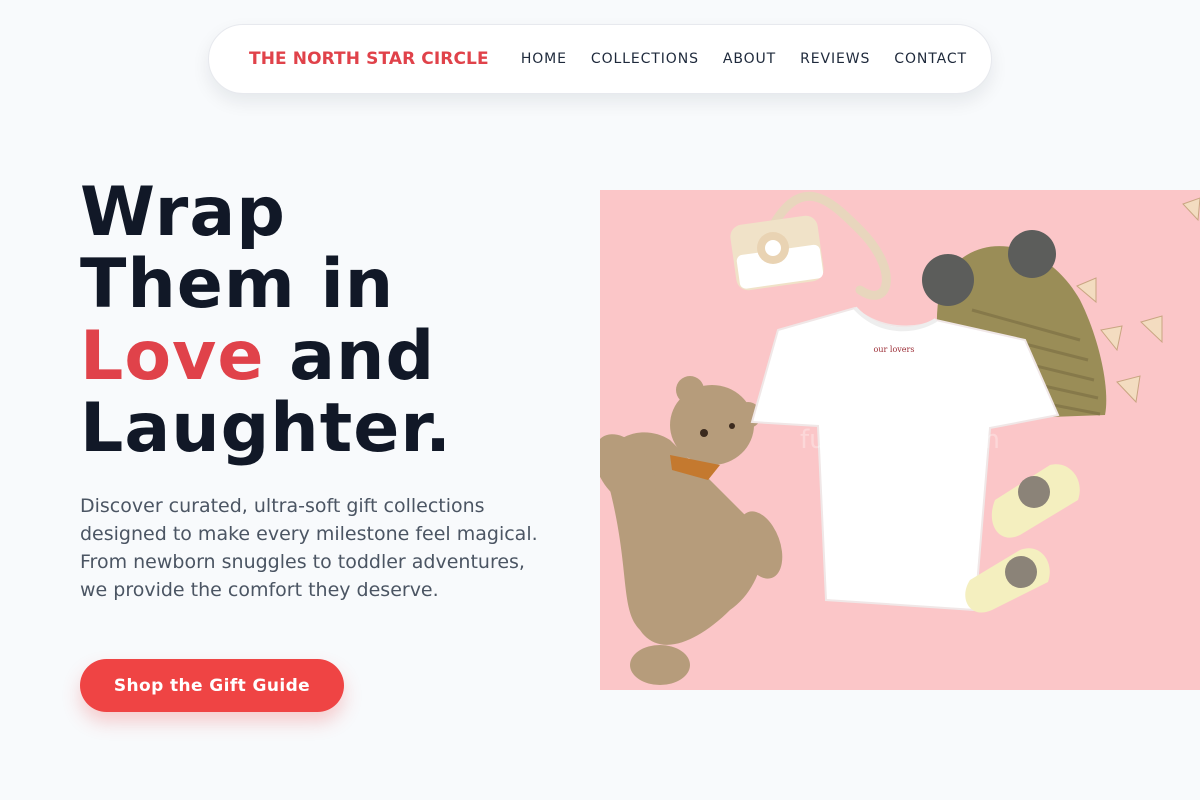 The image size is (1200, 800). I want to click on headline-line-1: Wrap, so click(183, 212).